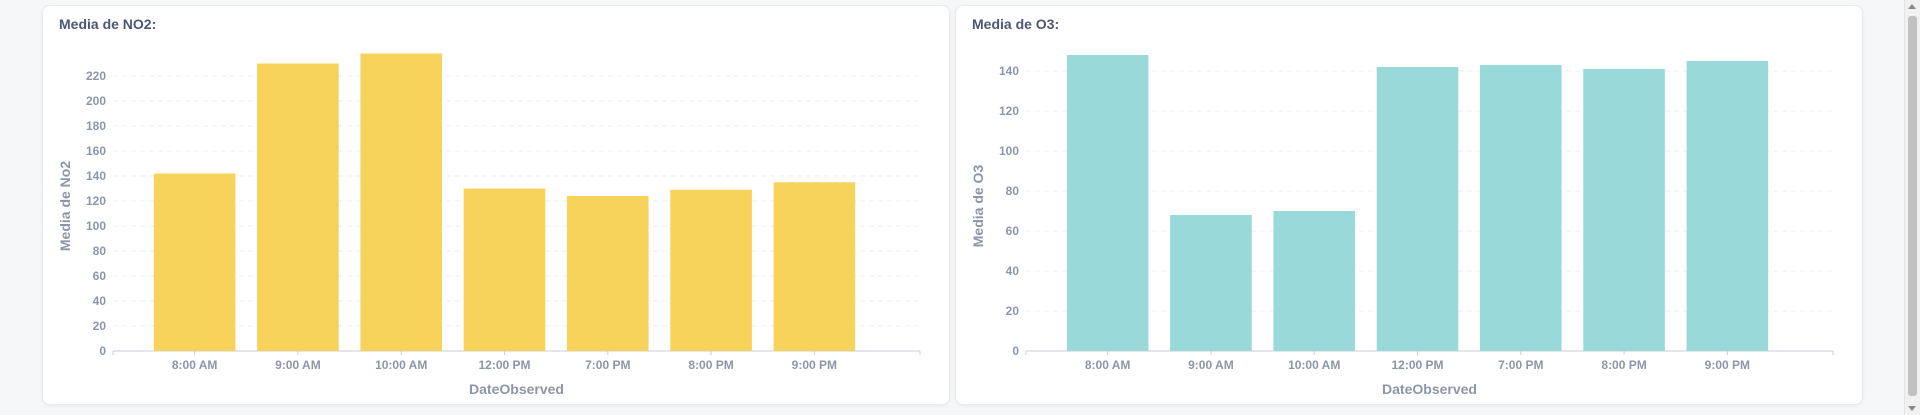 This screenshot has height=415, width=1920. Describe the element at coordinates (96, 151) in the screenshot. I see `y-tick-label: 160` at that location.